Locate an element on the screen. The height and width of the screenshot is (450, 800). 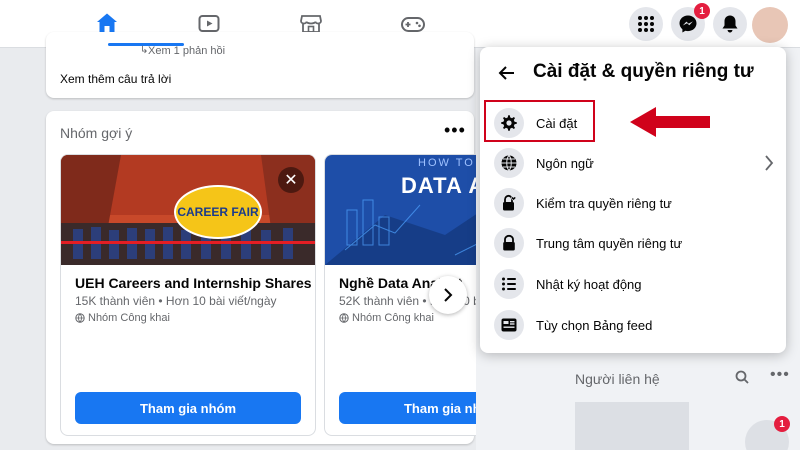
highlight-box-annotation is located at coordinates (539, 121).